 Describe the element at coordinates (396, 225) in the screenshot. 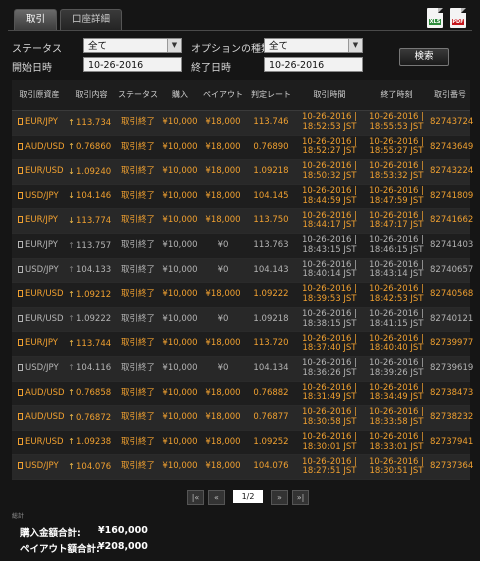

I see `end-clock: 18:47:17 JST` at that location.